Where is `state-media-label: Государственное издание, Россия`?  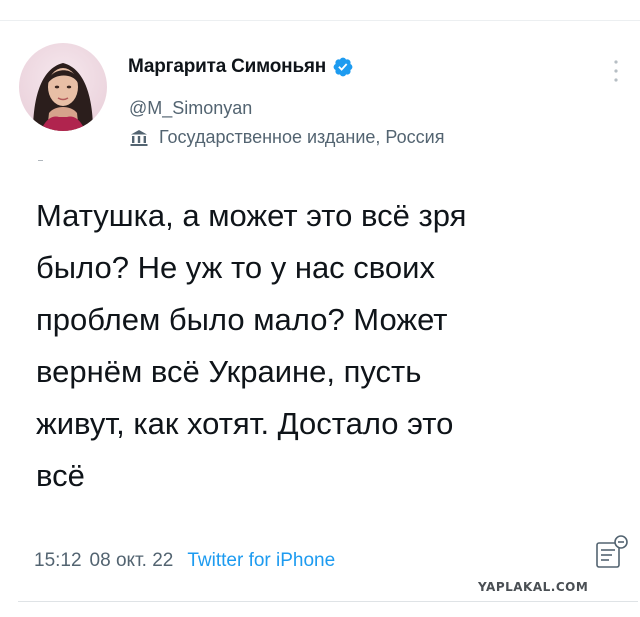 state-media-label: Государственное издание, Россия is located at coordinates (286, 137).